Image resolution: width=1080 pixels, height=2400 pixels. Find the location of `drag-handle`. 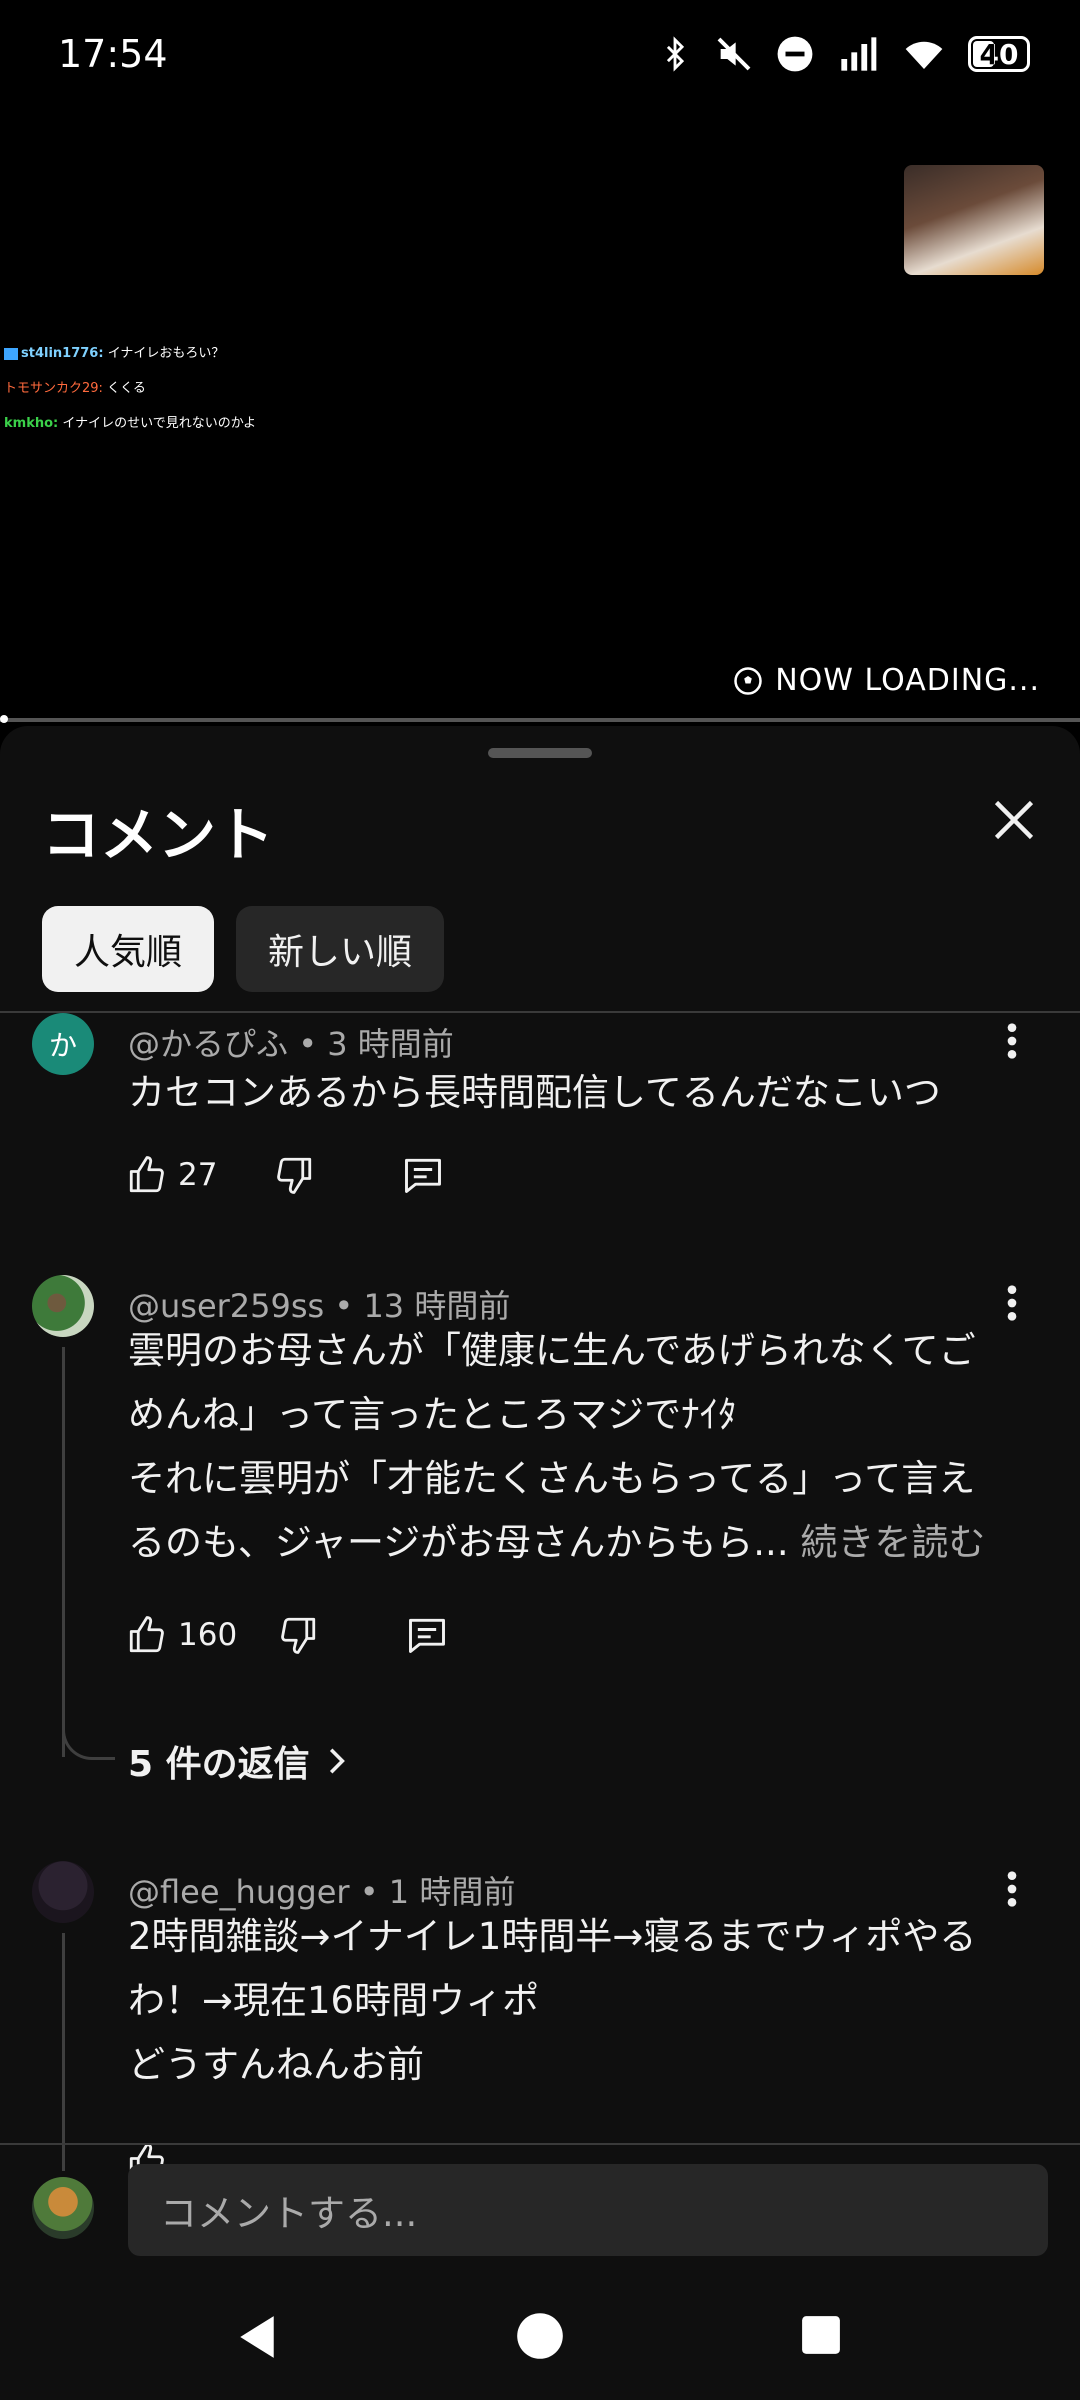

drag-handle is located at coordinates (540, 753).